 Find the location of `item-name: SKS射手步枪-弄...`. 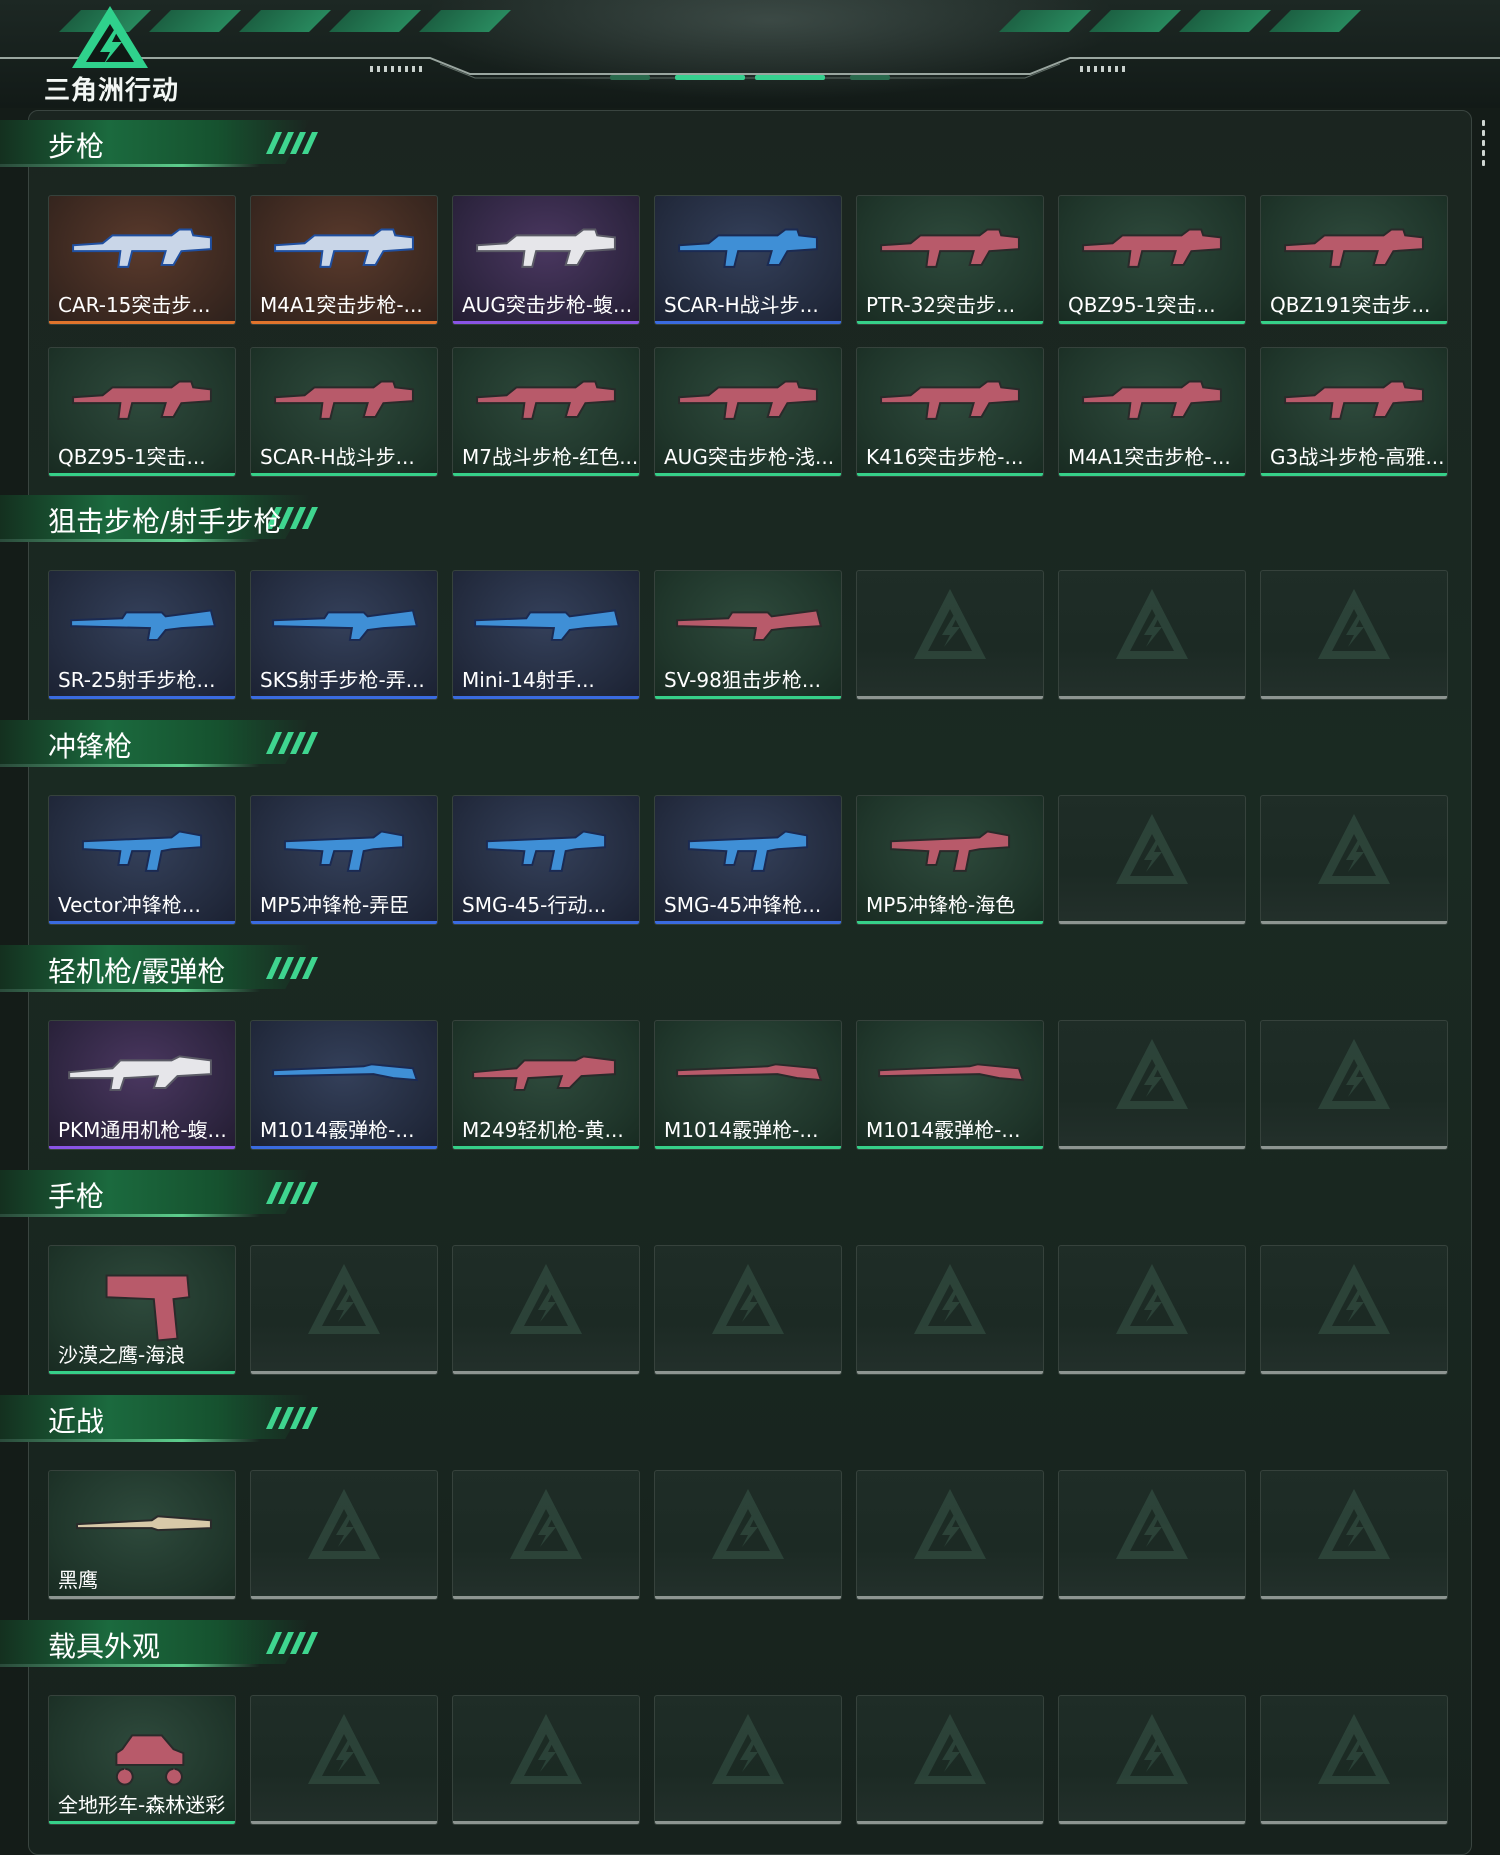

item-name: SKS射手步枪-弄... is located at coordinates (342, 680).